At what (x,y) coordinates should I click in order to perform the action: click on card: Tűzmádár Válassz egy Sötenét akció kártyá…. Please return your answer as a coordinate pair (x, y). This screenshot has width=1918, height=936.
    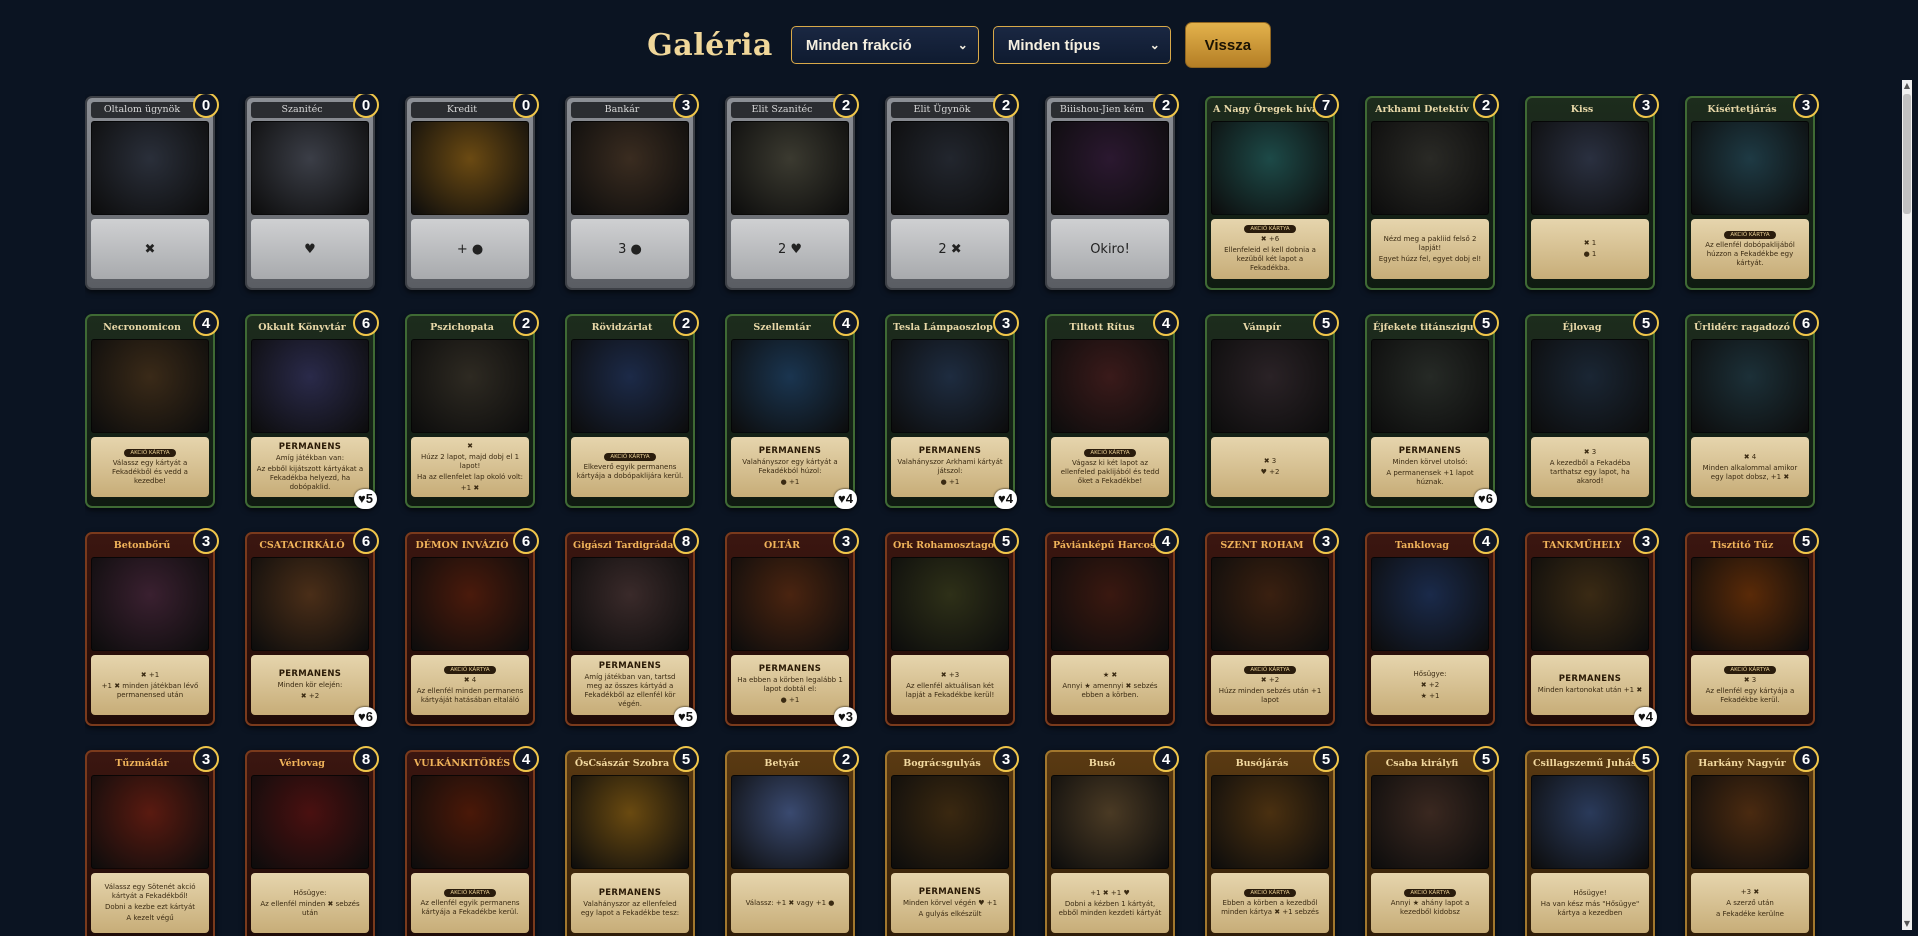
    Looking at the image, I should click on (152, 841).